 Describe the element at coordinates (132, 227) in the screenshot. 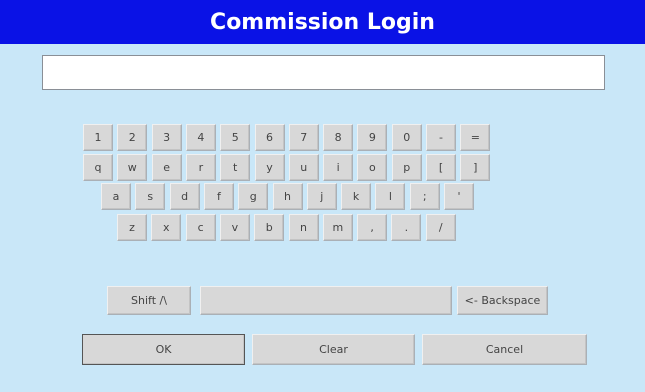

I see `key-row4-0: z` at that location.